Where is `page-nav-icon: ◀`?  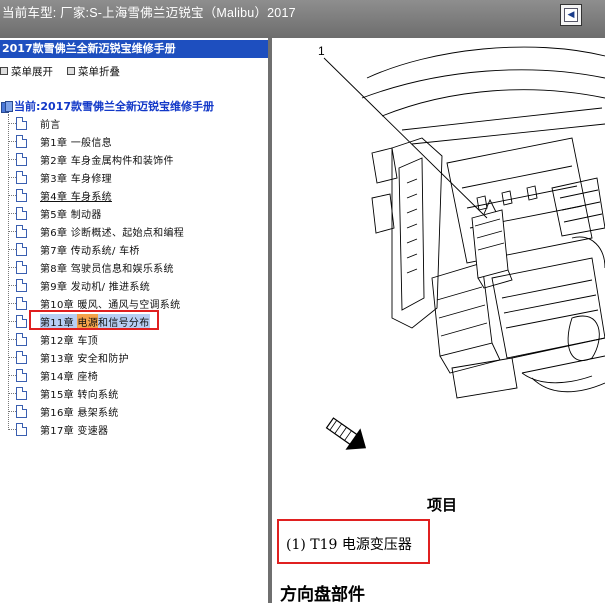 page-nav-icon: ◀ is located at coordinates (571, 15).